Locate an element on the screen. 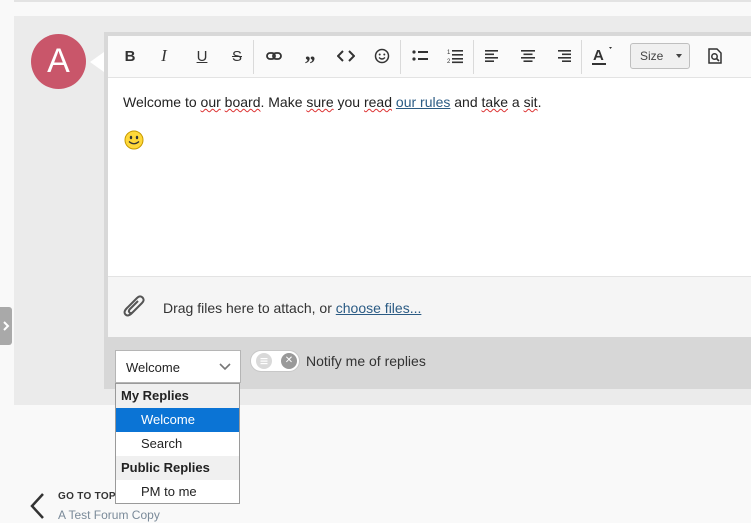 Image resolution: width=751 pixels, height=523 pixels. spellcheck-word: read is located at coordinates (378, 102).